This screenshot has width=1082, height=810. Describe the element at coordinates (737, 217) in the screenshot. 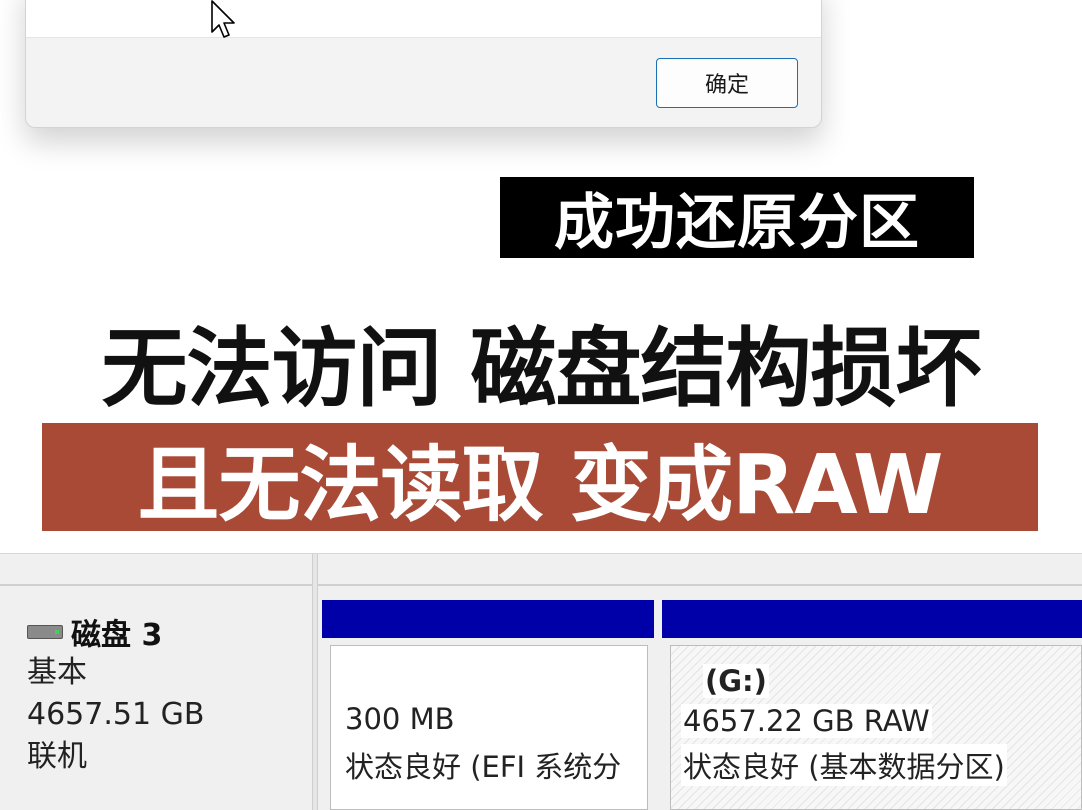

I see `caption-partition-restored: 成功还原分区` at that location.